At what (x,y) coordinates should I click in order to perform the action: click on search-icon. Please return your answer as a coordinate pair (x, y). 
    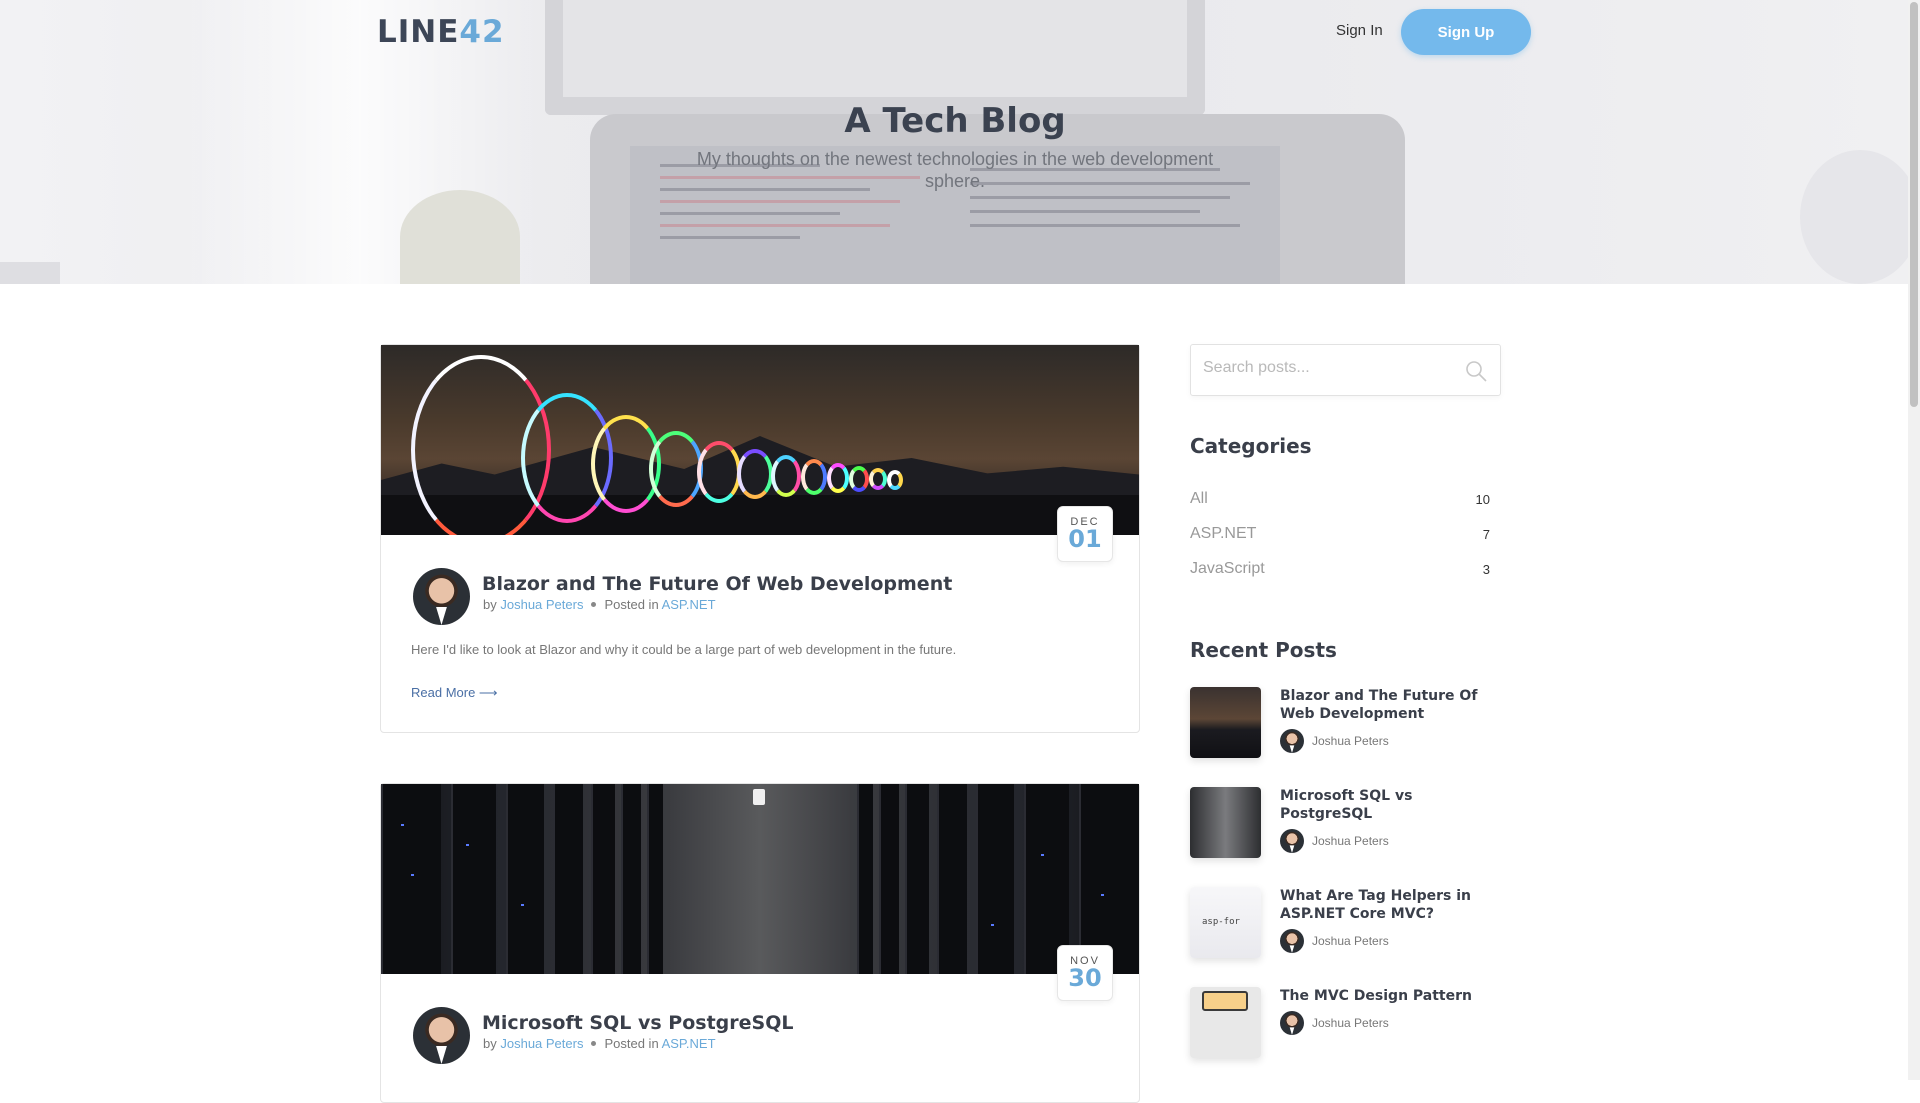
    Looking at the image, I should click on (1476, 371).